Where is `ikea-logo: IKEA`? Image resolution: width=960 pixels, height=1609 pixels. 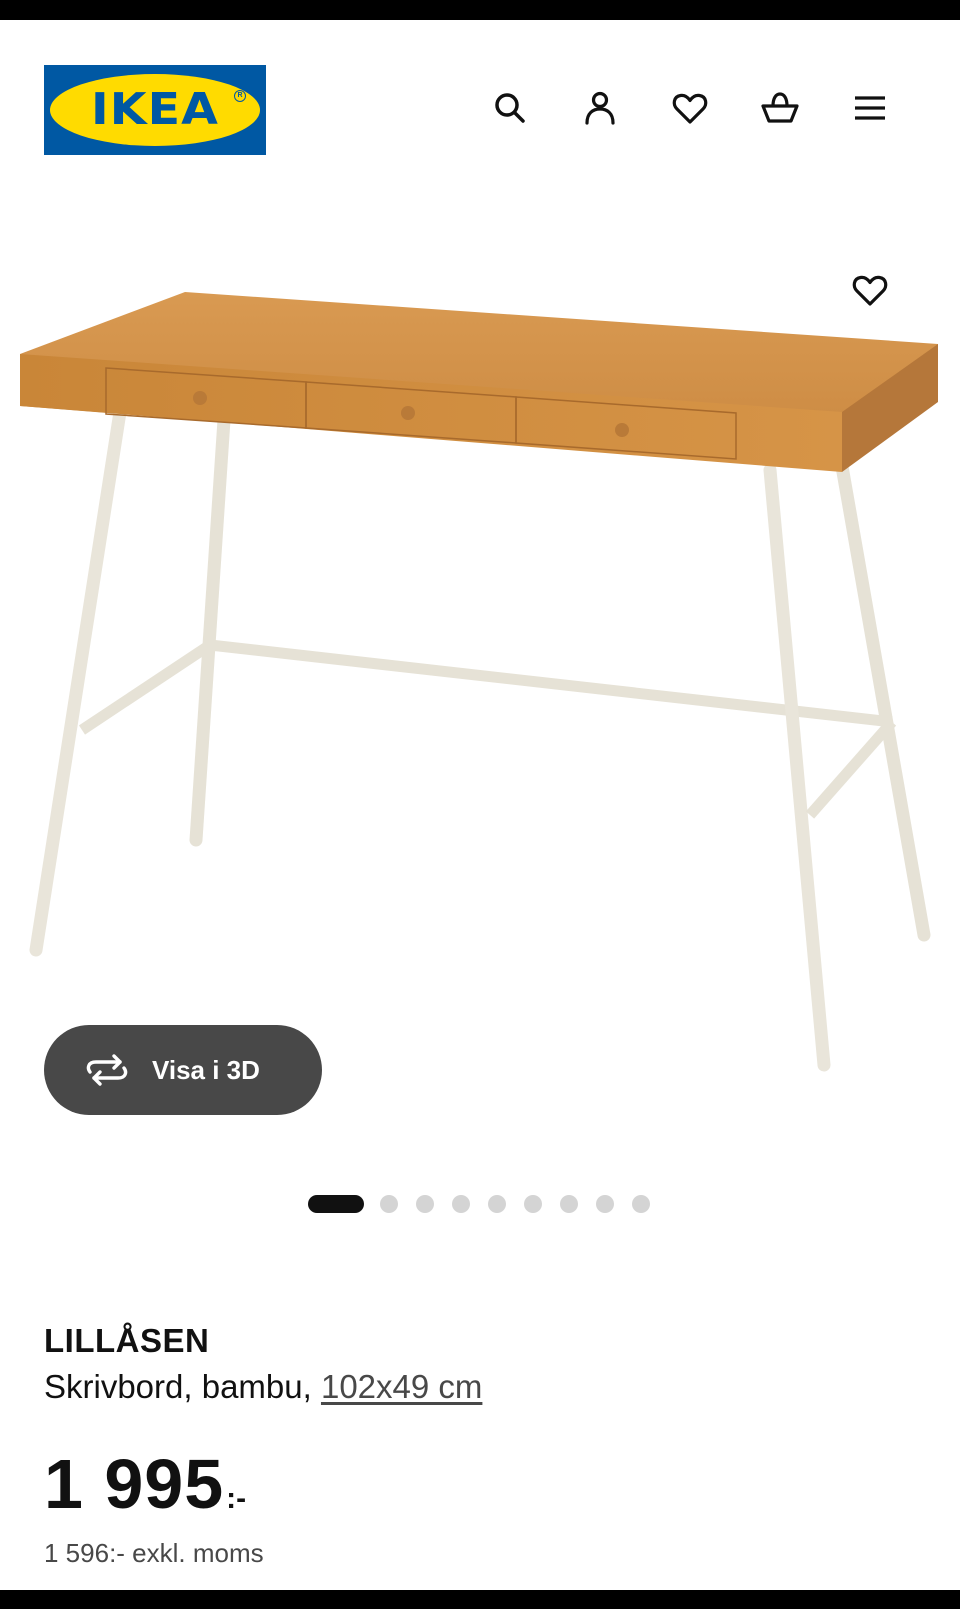 ikea-logo: IKEA is located at coordinates (155, 110).